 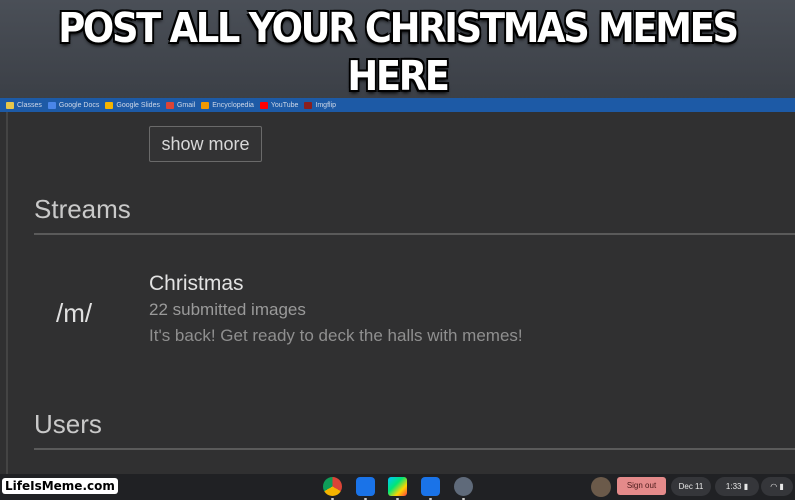 What do you see at coordinates (60, 486) in the screenshot?
I see `watermark: LifeIsMeme.com` at bounding box center [60, 486].